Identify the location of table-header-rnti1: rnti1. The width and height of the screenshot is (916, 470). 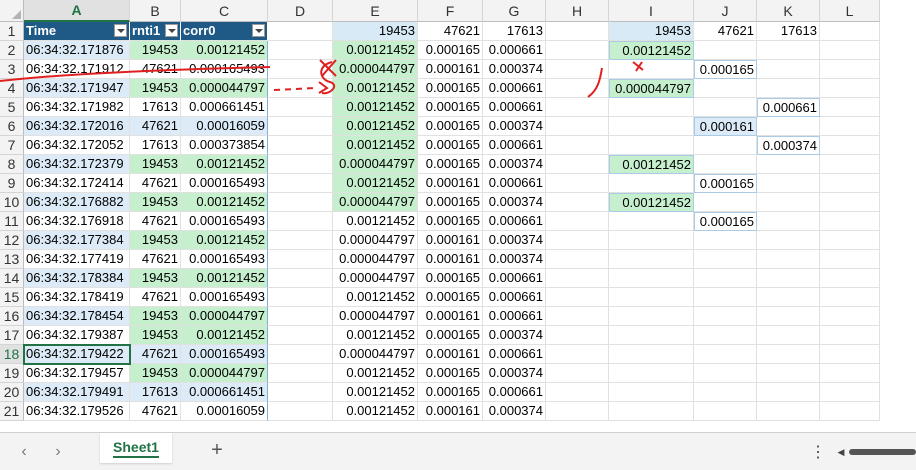
(155, 31).